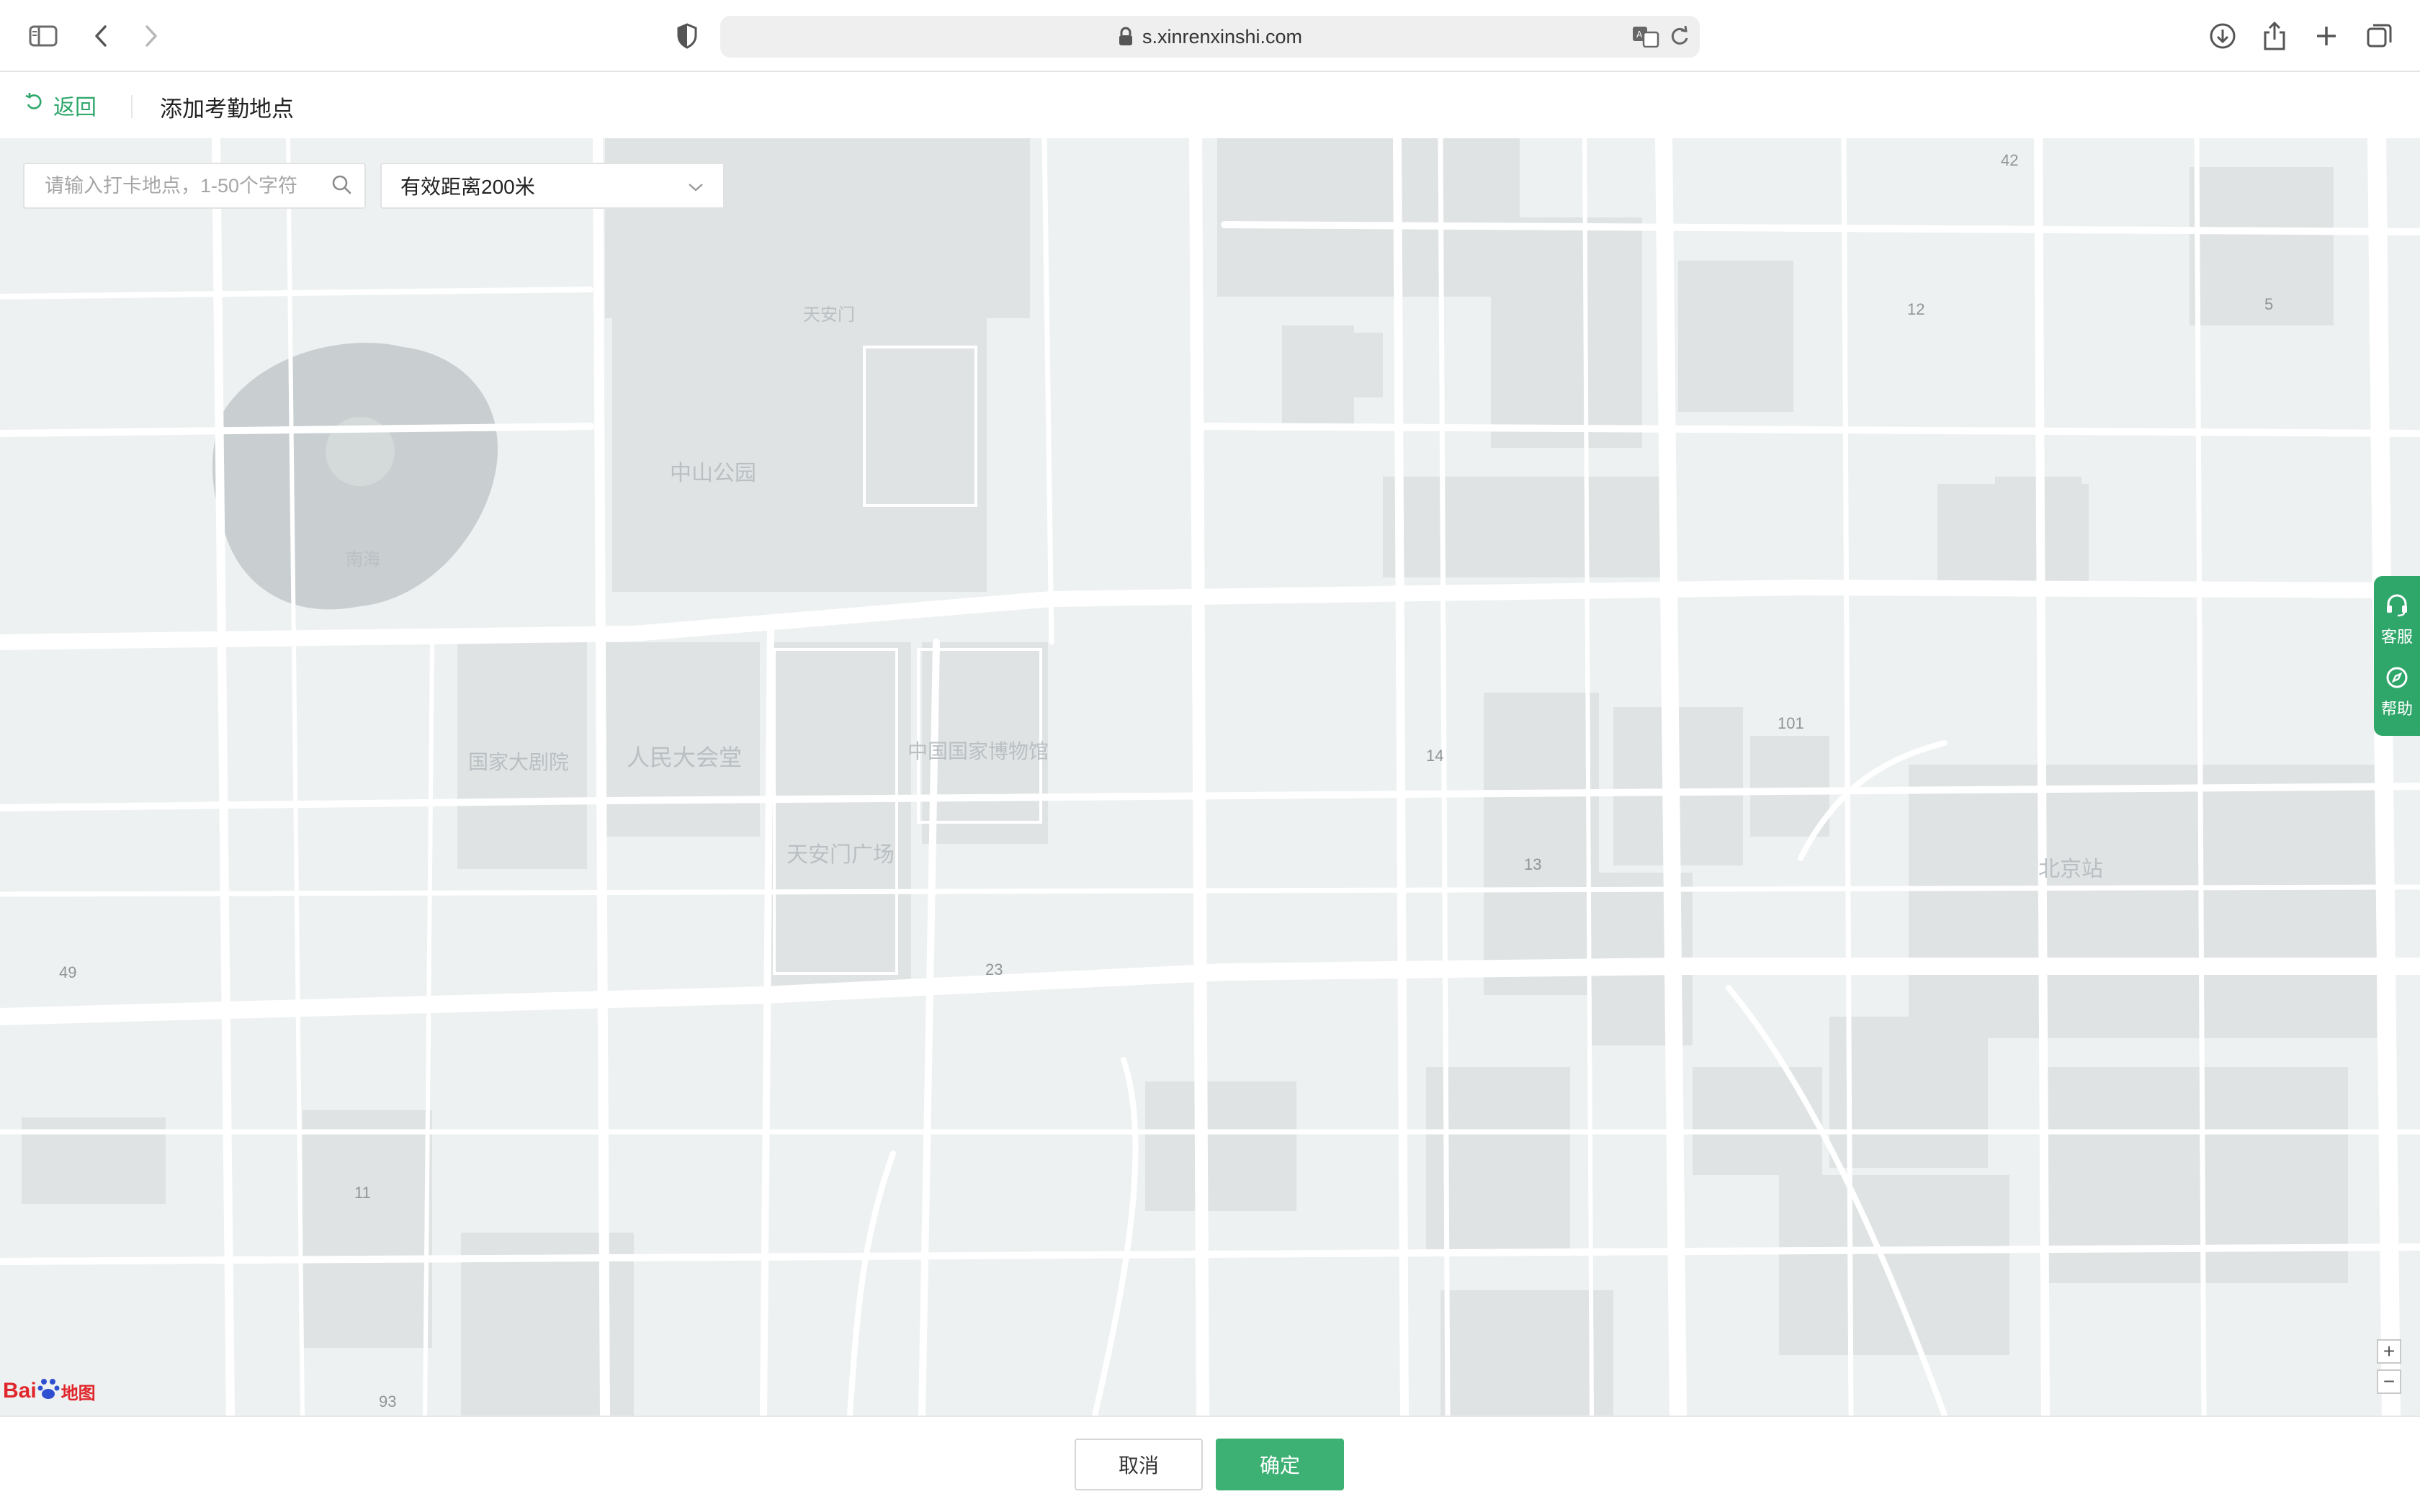 The height and width of the screenshot is (1512, 2420). I want to click on side-tools-panel: 客服 帮助, so click(2397, 656).